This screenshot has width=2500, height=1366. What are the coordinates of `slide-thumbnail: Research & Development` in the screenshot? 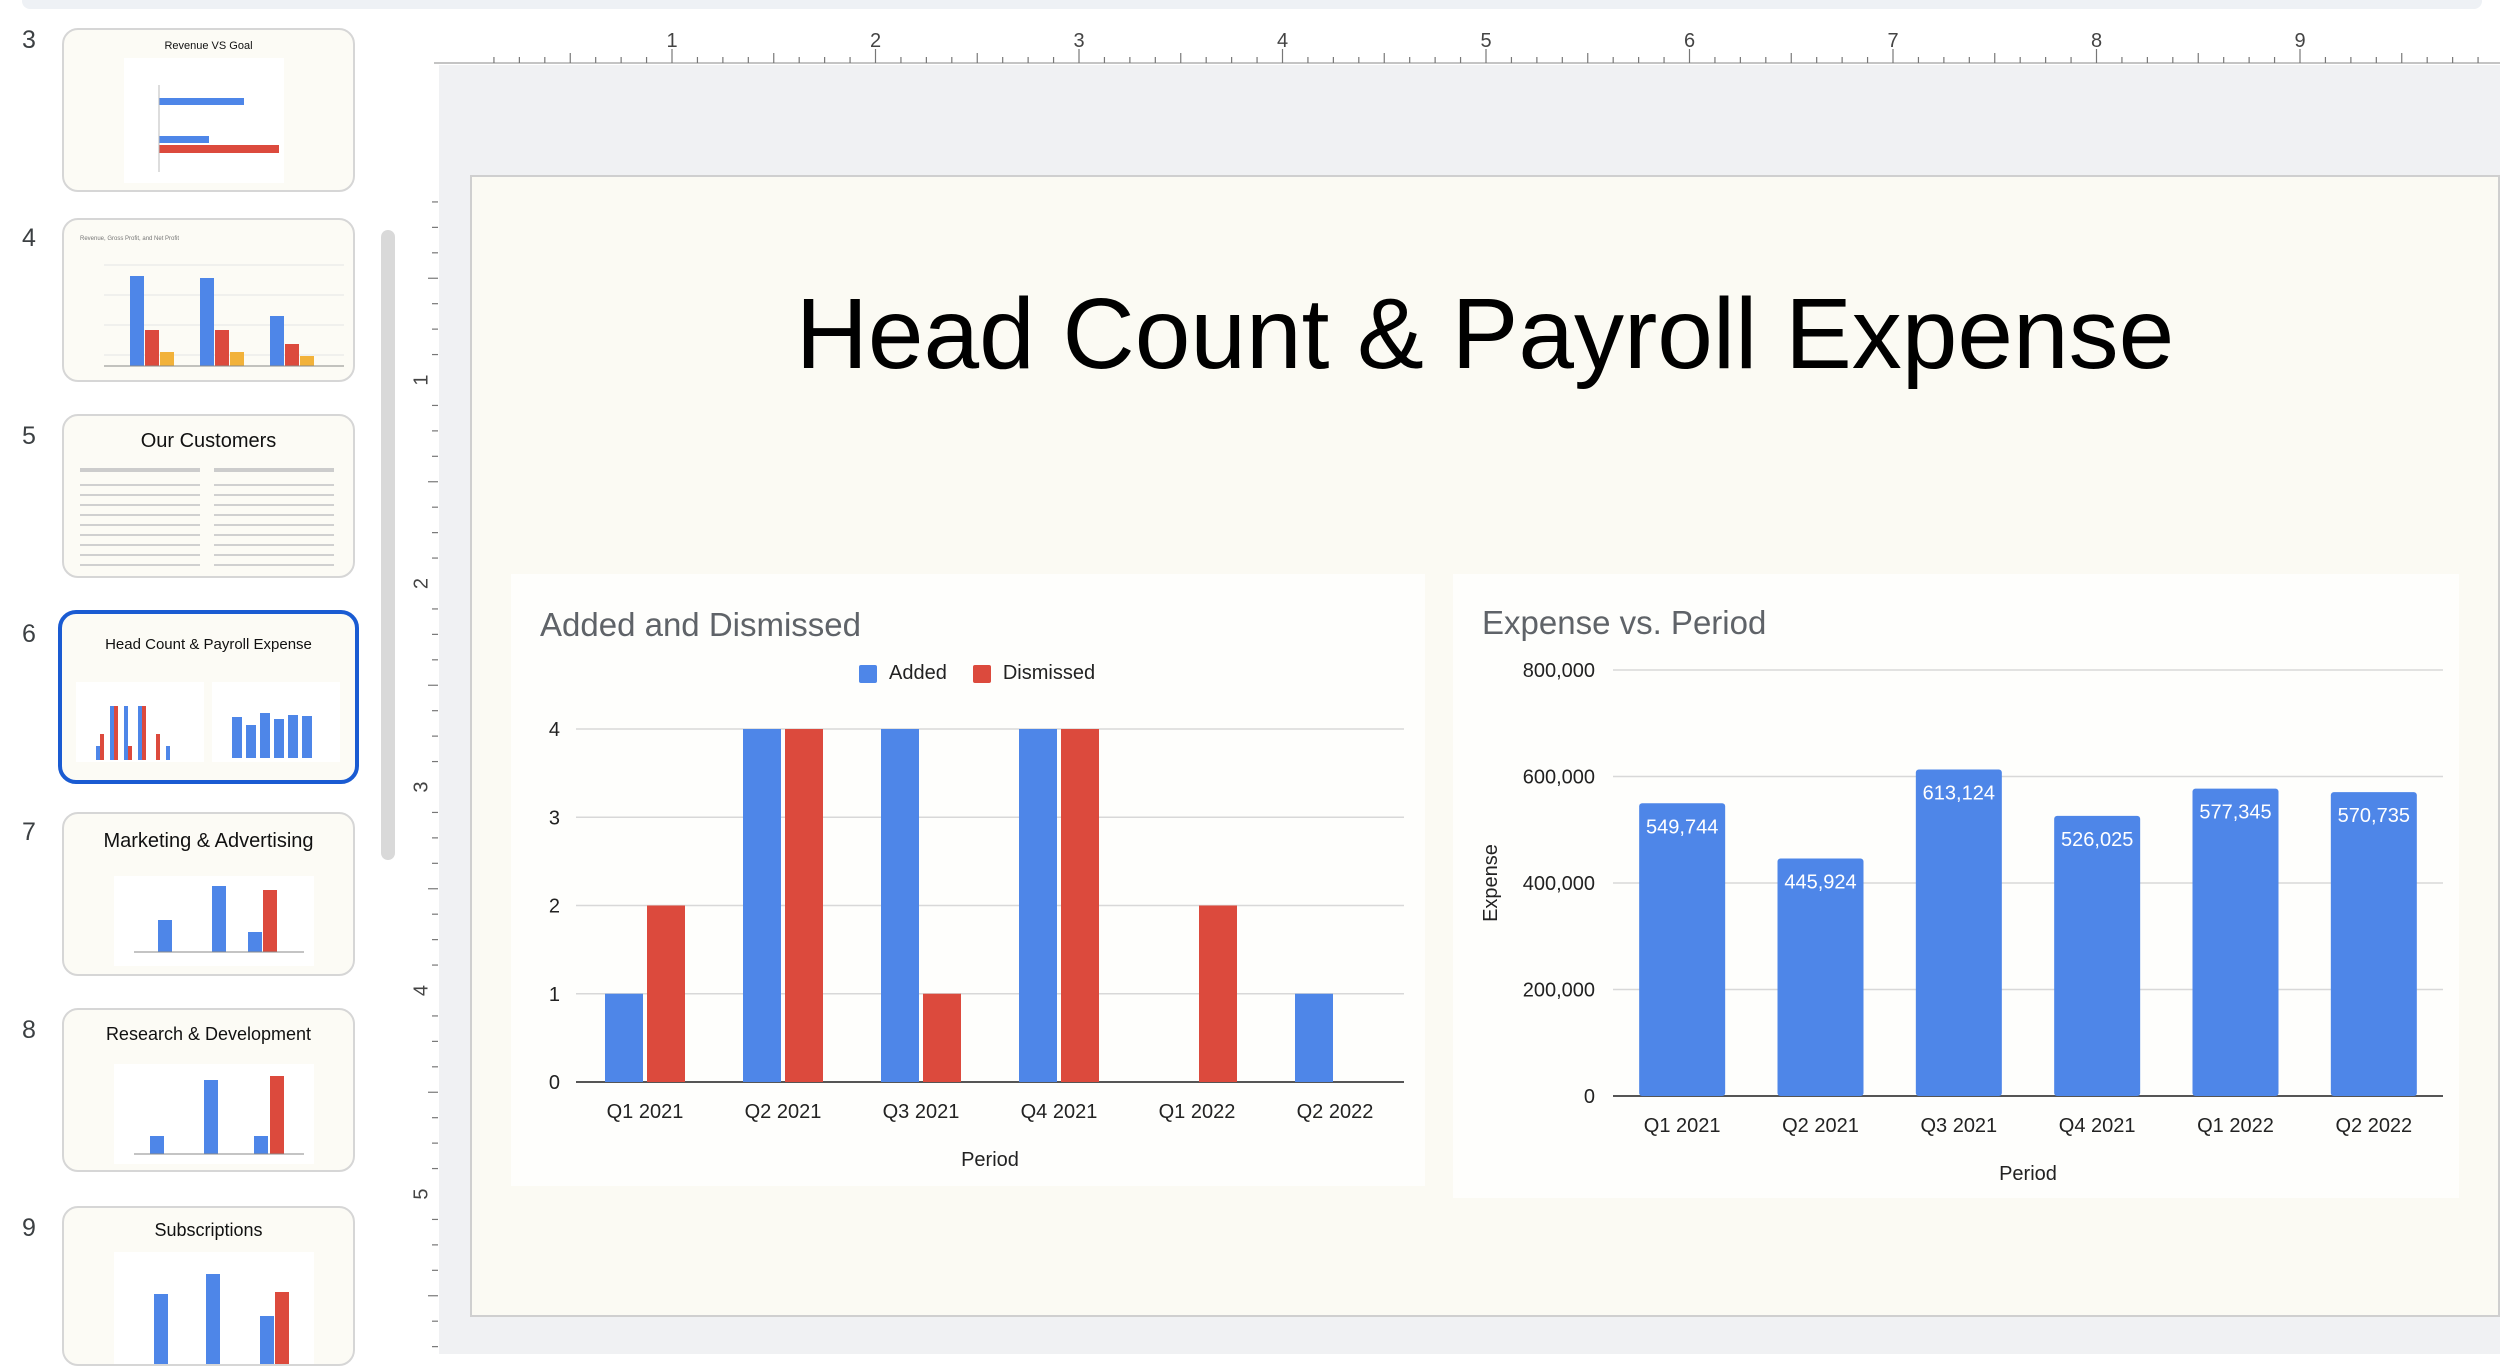 It's located at (208, 1090).